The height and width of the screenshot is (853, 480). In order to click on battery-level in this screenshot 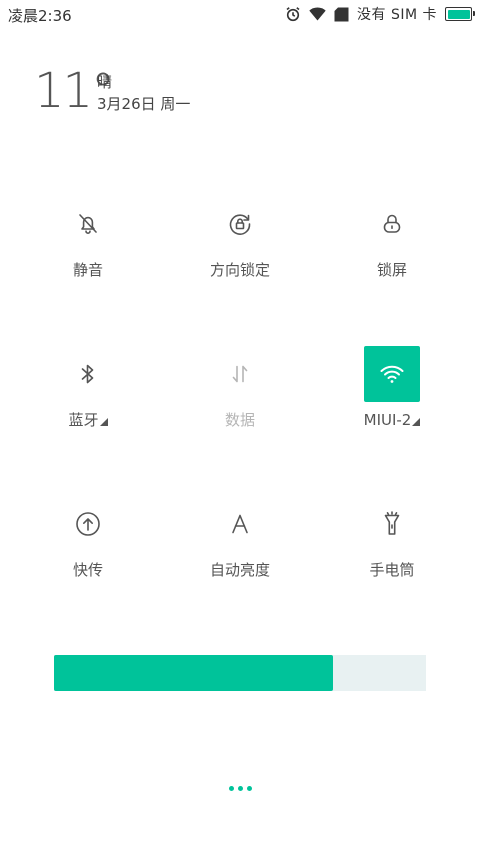, I will do `click(458, 14)`.